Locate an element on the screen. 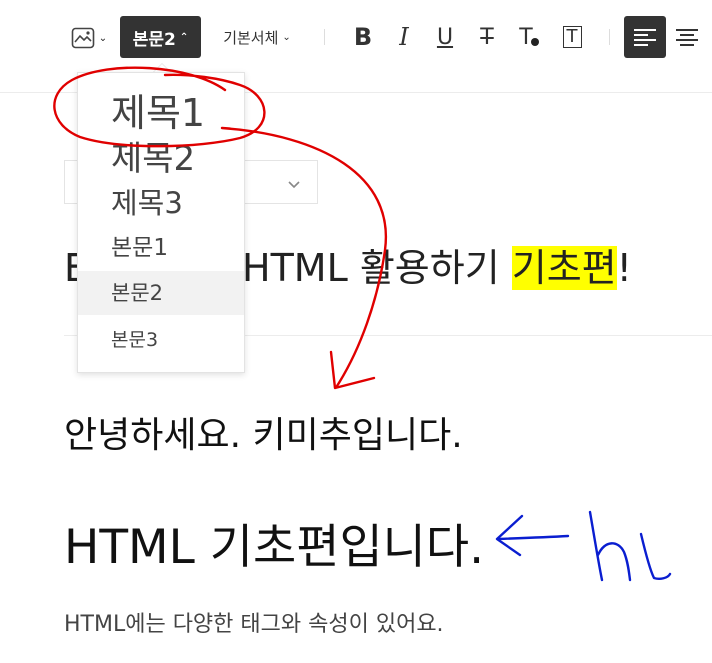 Image resolution: width=712 pixels, height=663 pixels. align-left-icon is located at coordinates (645, 37).